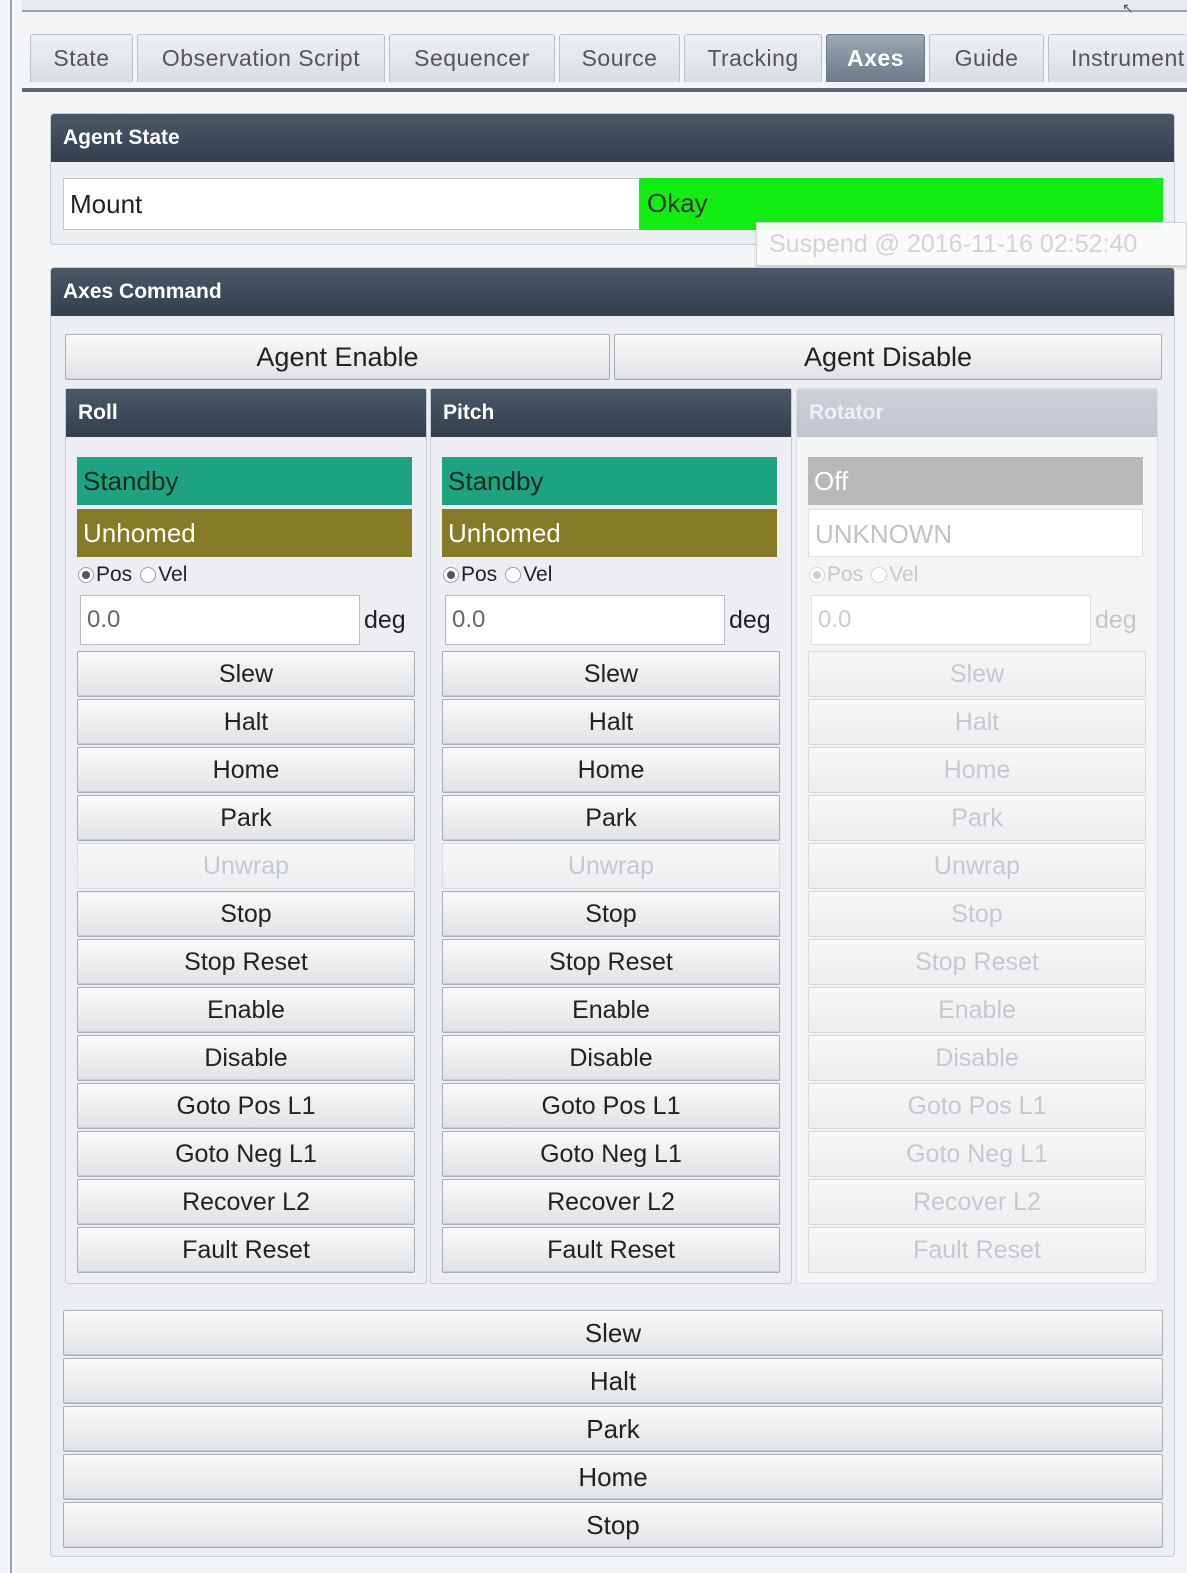 This screenshot has height=1573, width=1187. What do you see at coordinates (975, 533) in the screenshot?
I see `axis-home-state-badge: UNKNOWN` at bounding box center [975, 533].